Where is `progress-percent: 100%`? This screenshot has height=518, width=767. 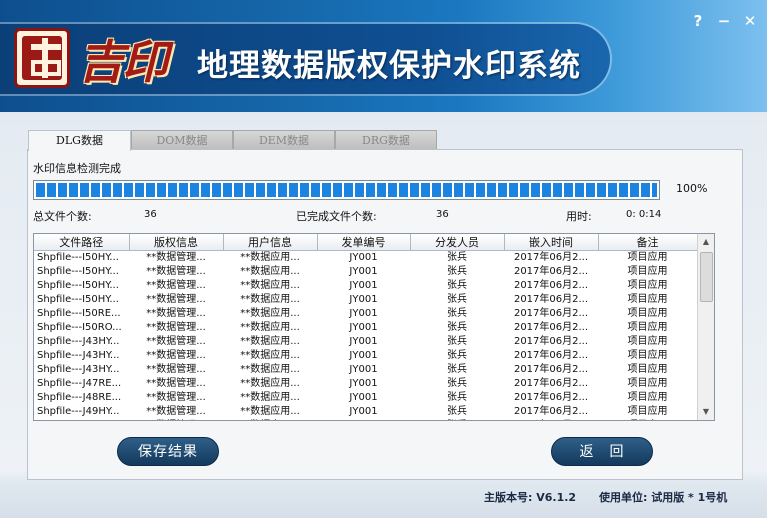
progress-percent: 100% is located at coordinates (692, 188).